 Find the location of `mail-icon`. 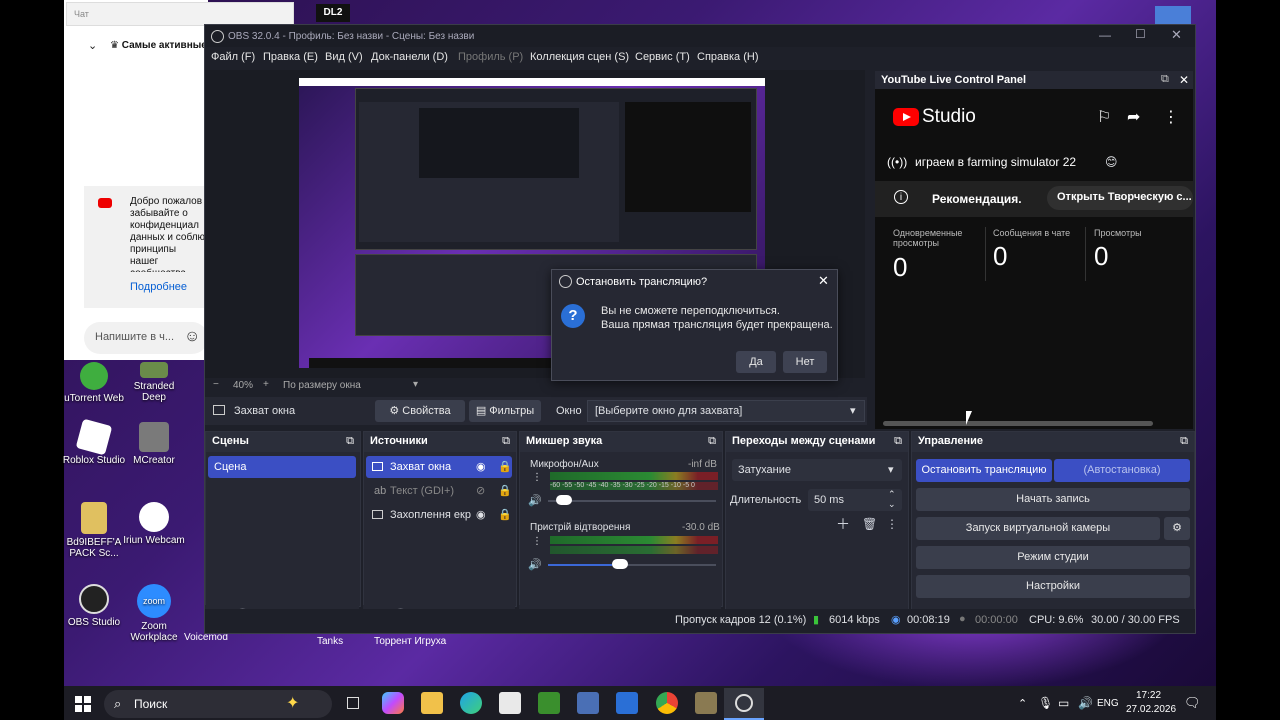

mail-icon is located at coordinates (627, 703).